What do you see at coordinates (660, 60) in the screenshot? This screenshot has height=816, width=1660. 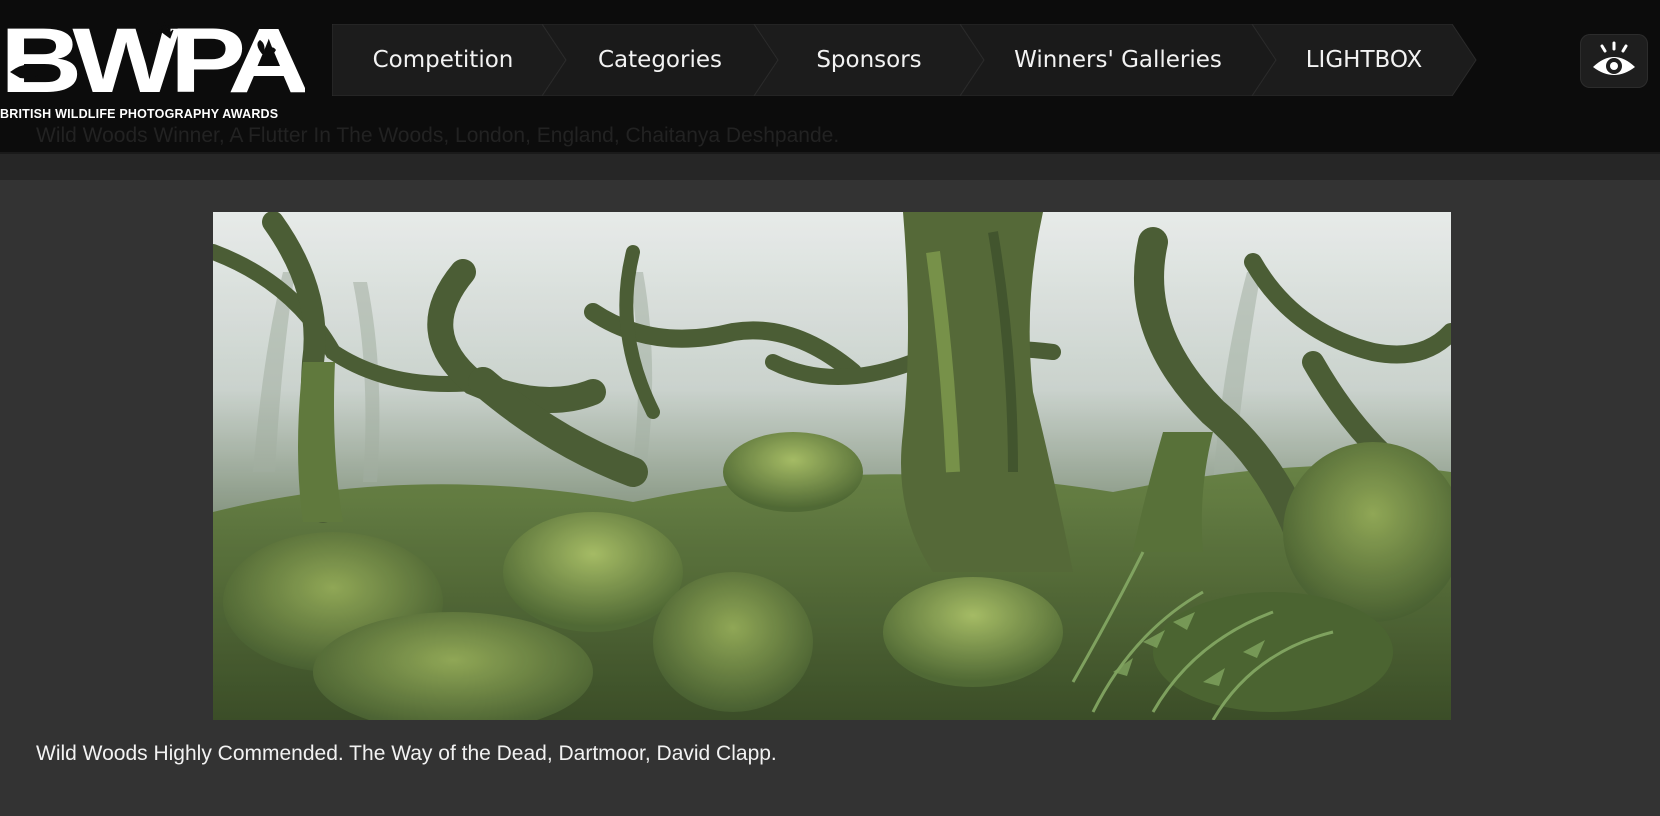 I see `nav-categories: Categories` at bounding box center [660, 60].